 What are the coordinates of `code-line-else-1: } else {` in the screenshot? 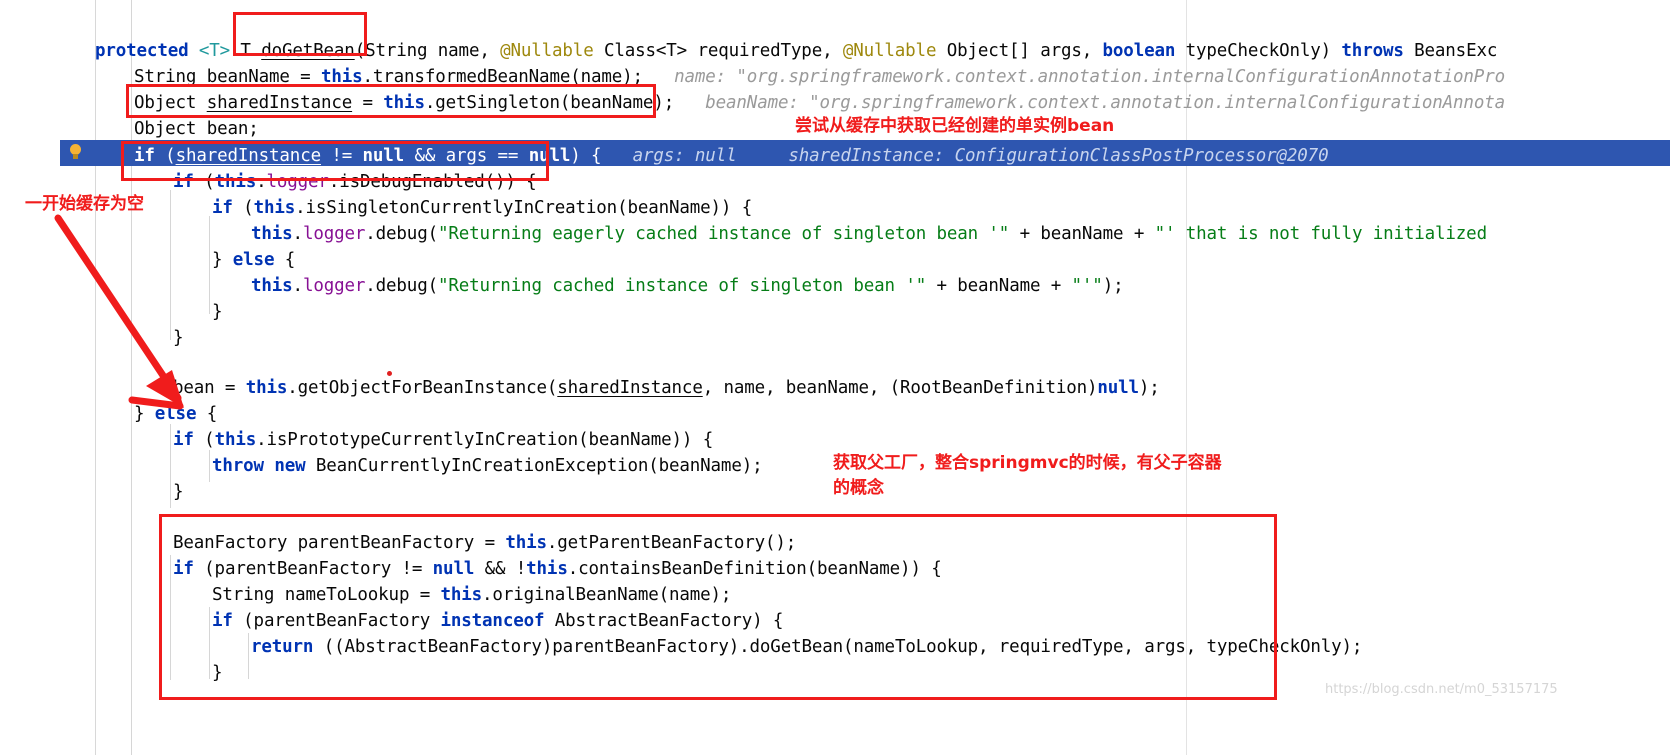 It's located at (254, 260).